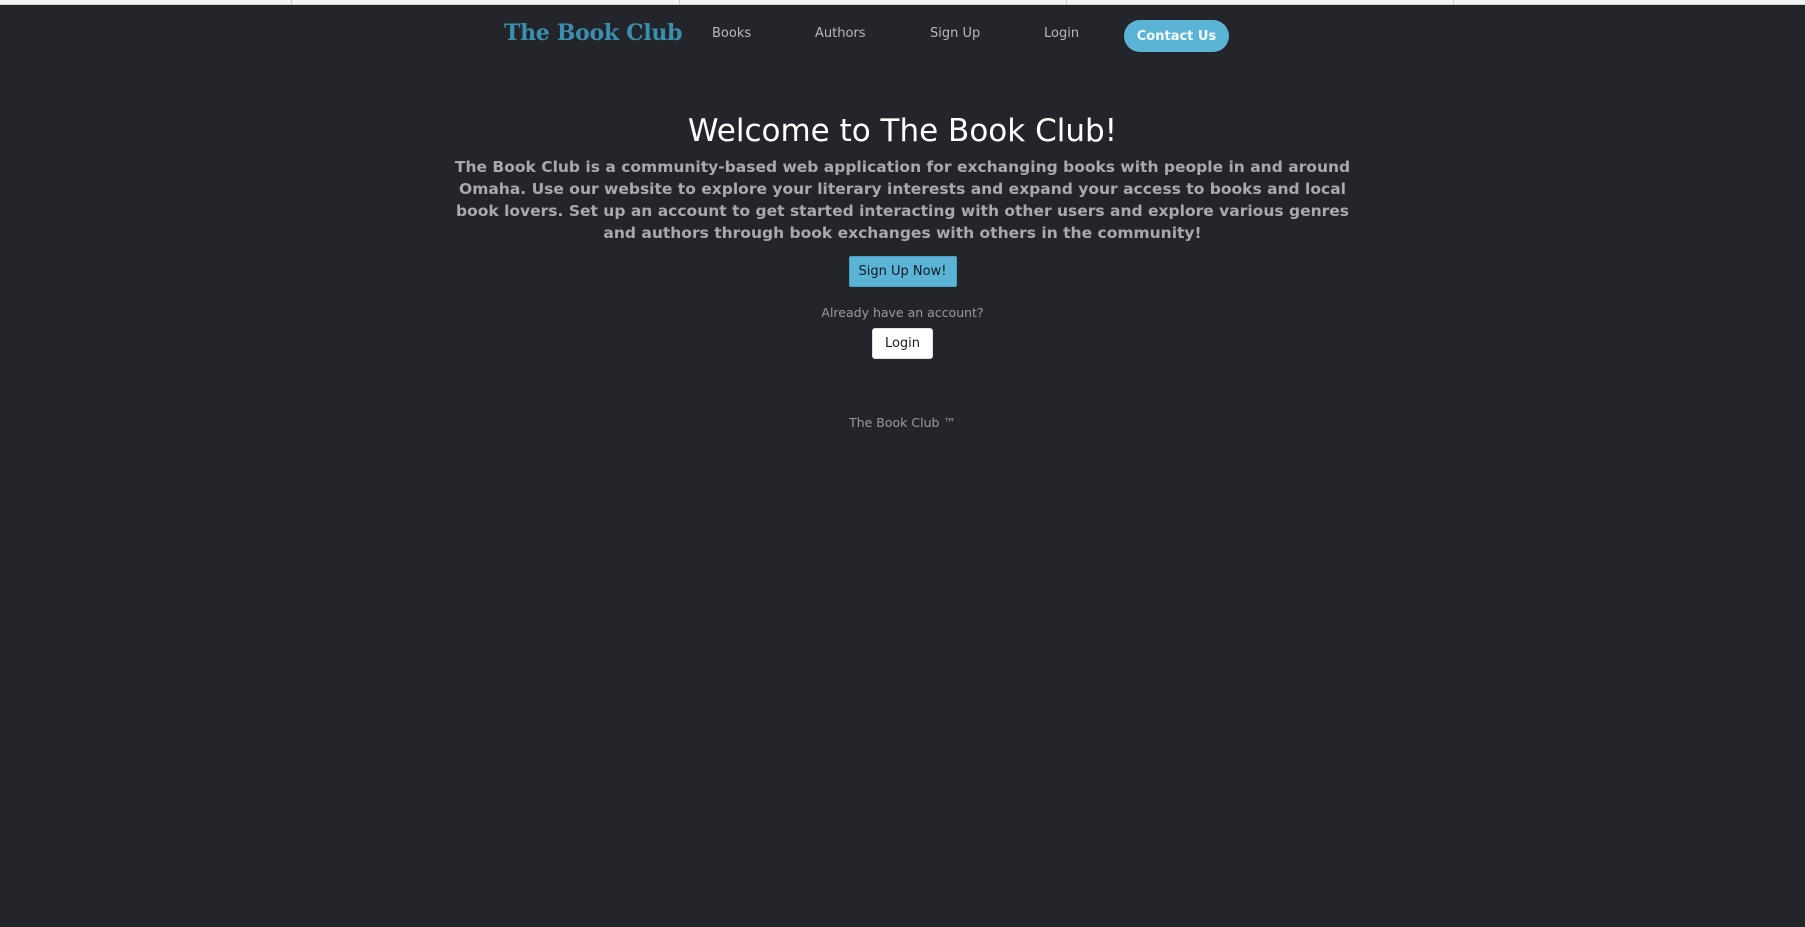 This screenshot has height=927, width=1805. Describe the element at coordinates (593, 33) in the screenshot. I see `brand-logo: The Book Club` at that location.